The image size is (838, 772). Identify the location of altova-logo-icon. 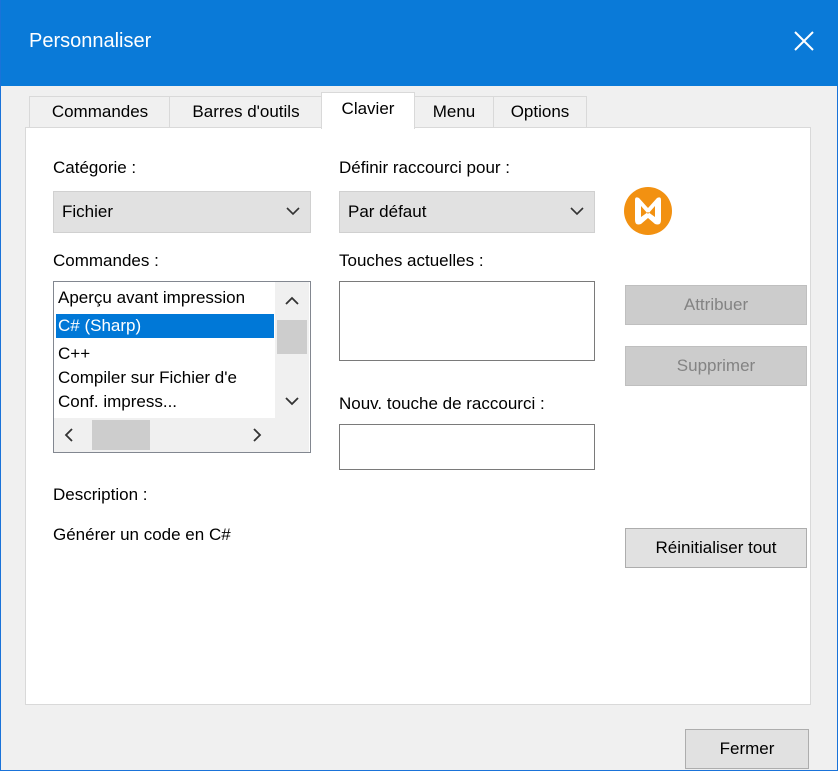
(648, 211).